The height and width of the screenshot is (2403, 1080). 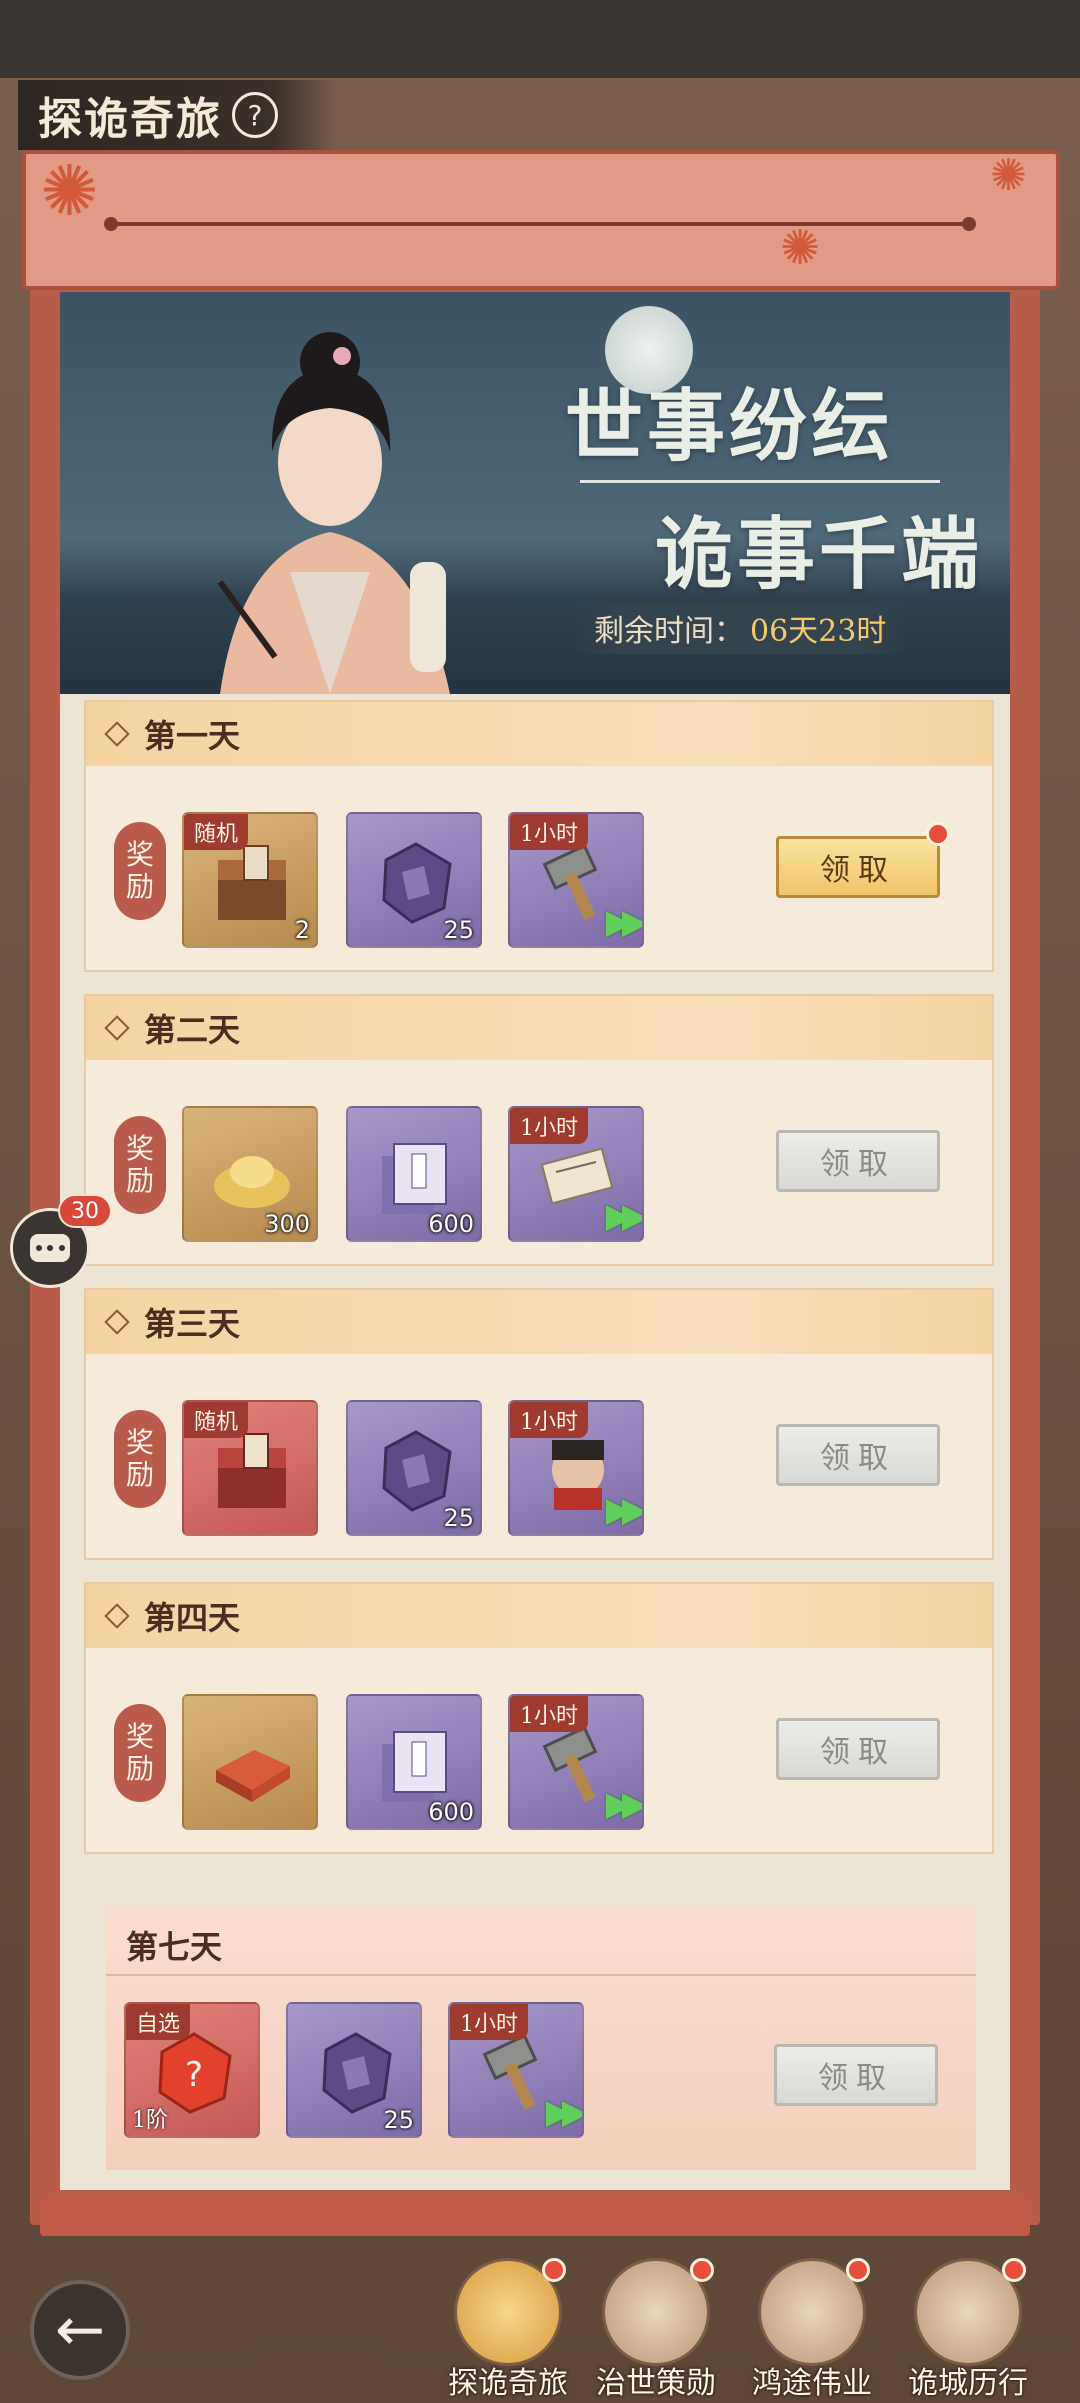 I want to click on countdown: 剩余时间： 06天23时, so click(x=740, y=628).